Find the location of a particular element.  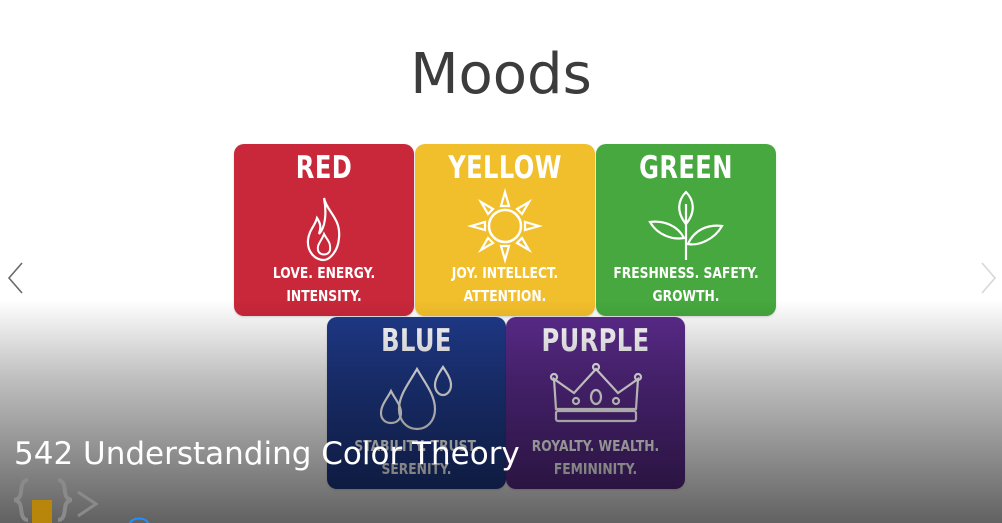

tile-green-desc-line2: GROWTH. is located at coordinates (686, 296).